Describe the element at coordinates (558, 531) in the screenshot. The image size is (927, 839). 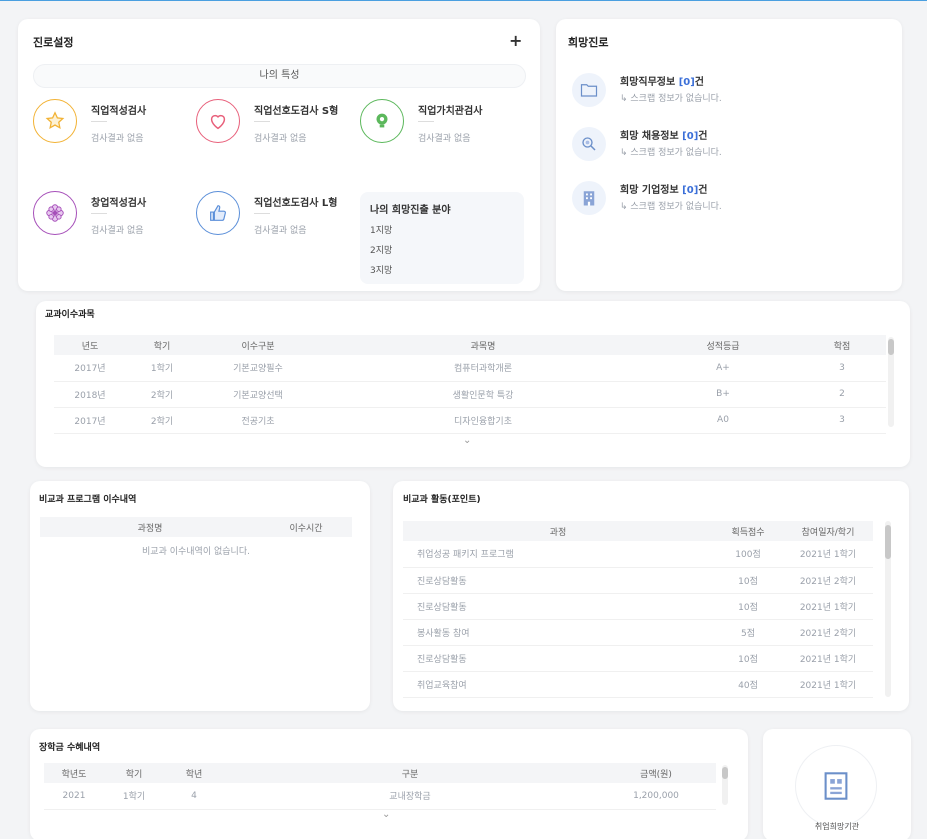
I see `col-process: 과정` at that location.